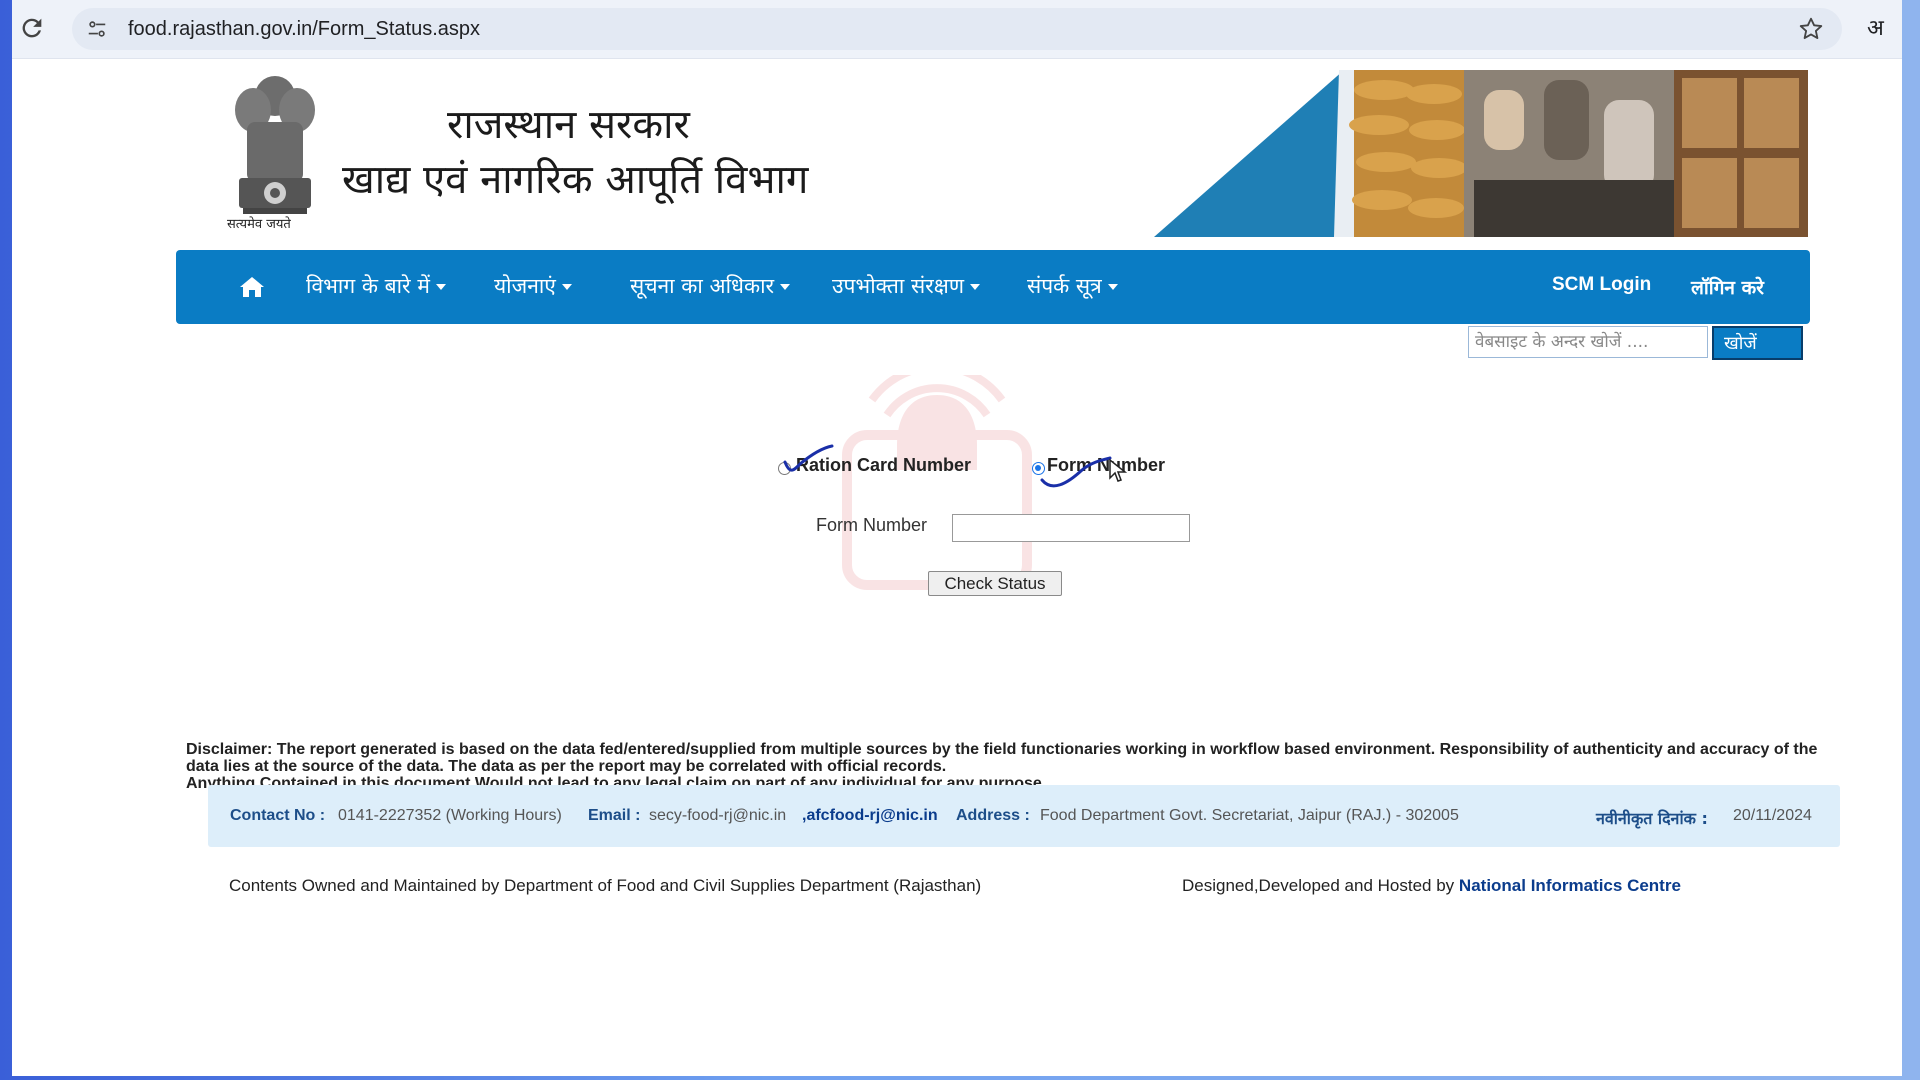 This screenshot has height=1080, width=1920. What do you see at coordinates (1118, 470) in the screenshot?
I see `mouse-cursor-icon` at bounding box center [1118, 470].